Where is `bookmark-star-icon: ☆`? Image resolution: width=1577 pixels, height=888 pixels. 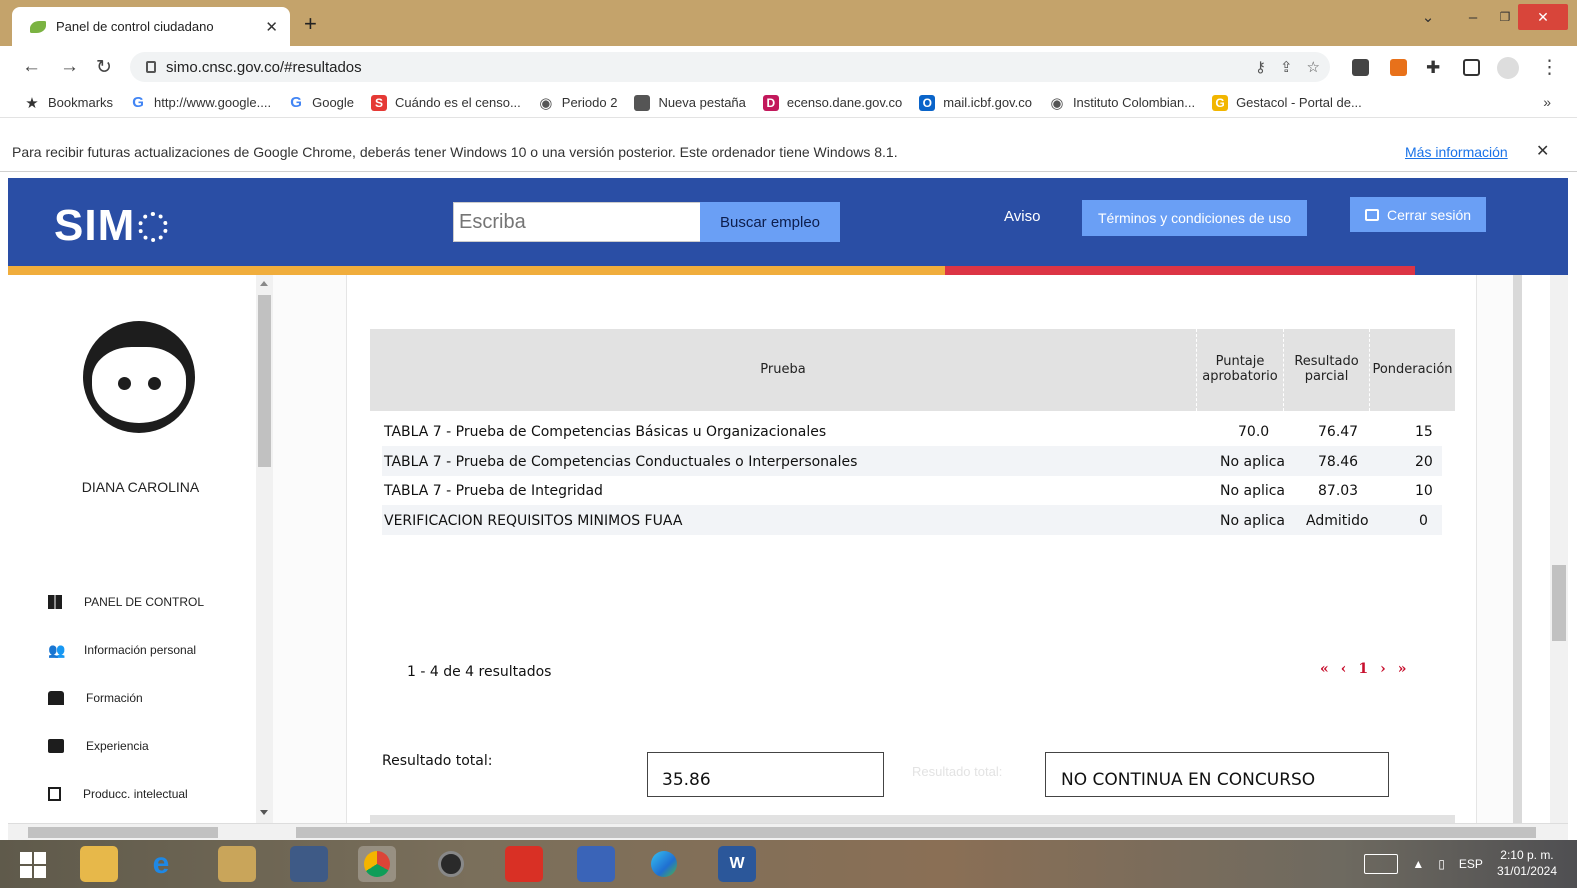
bookmark-star-icon: ☆ is located at coordinates (1313, 67).